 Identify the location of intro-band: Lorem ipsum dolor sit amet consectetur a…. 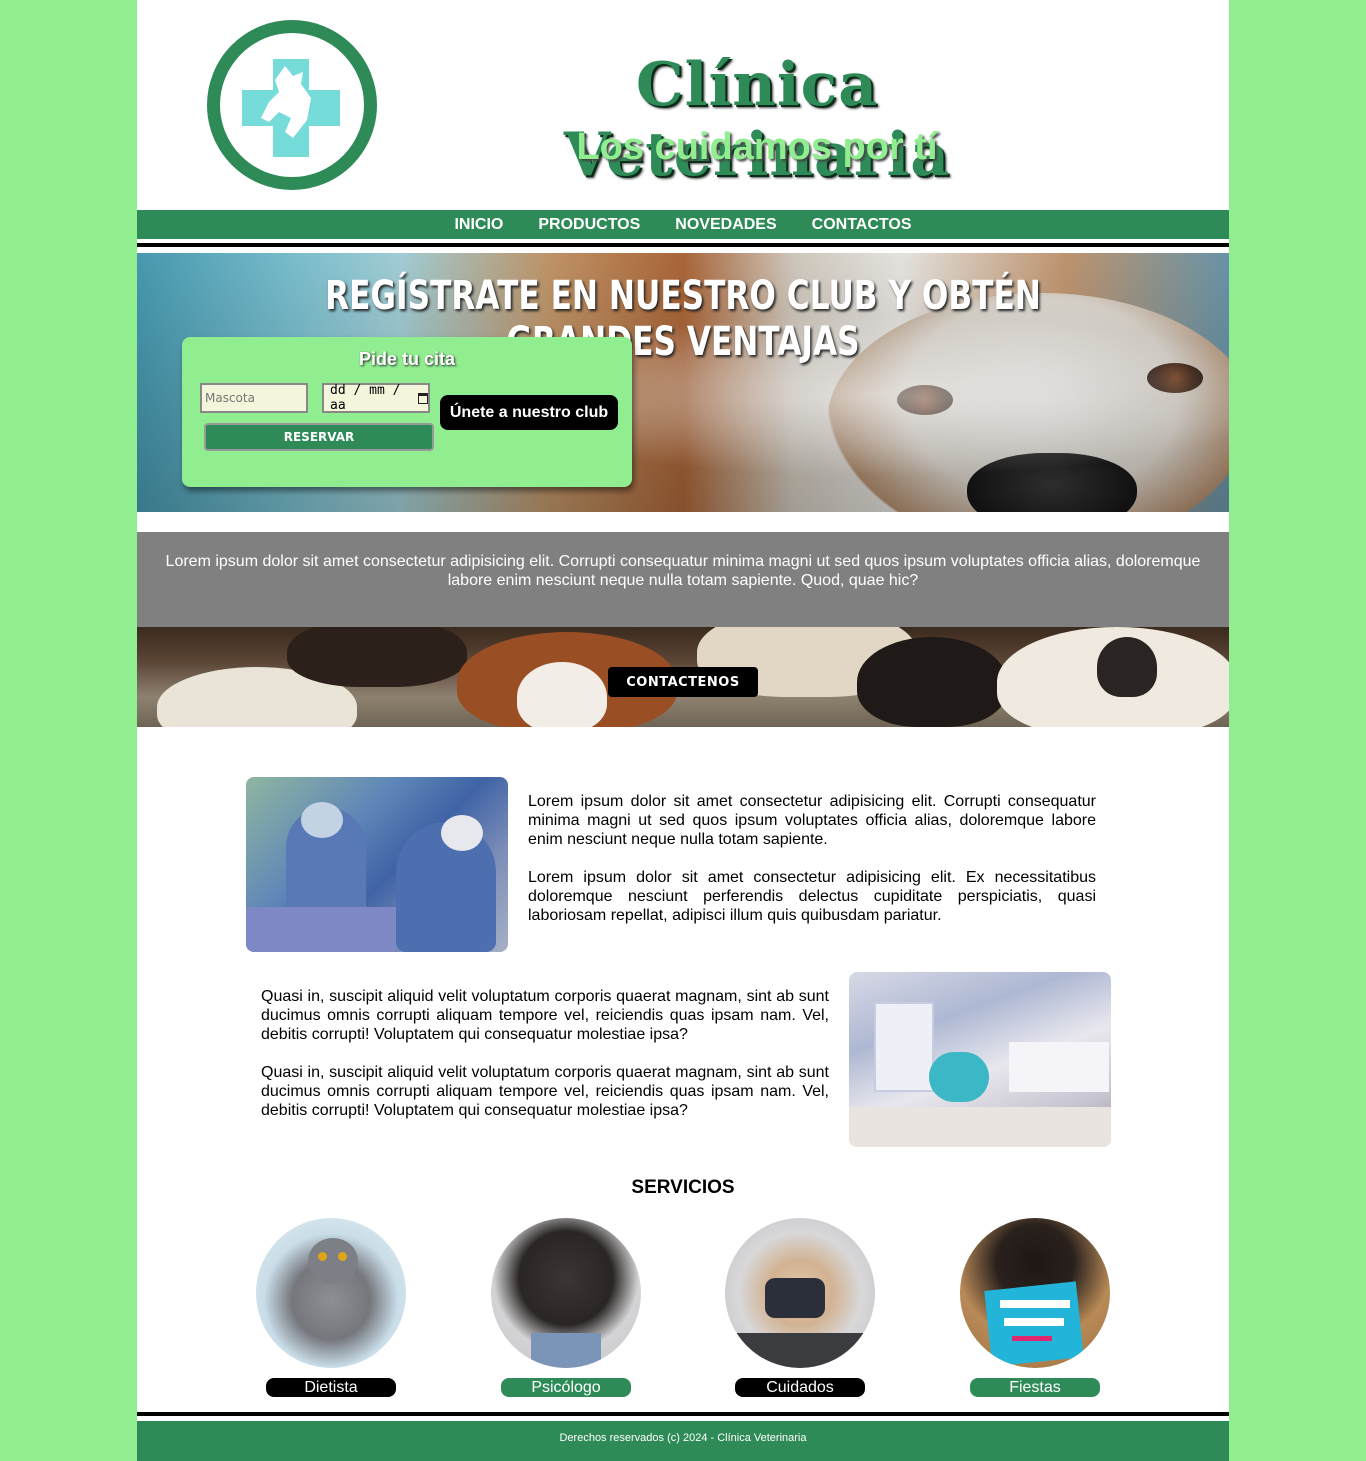
(683, 579).